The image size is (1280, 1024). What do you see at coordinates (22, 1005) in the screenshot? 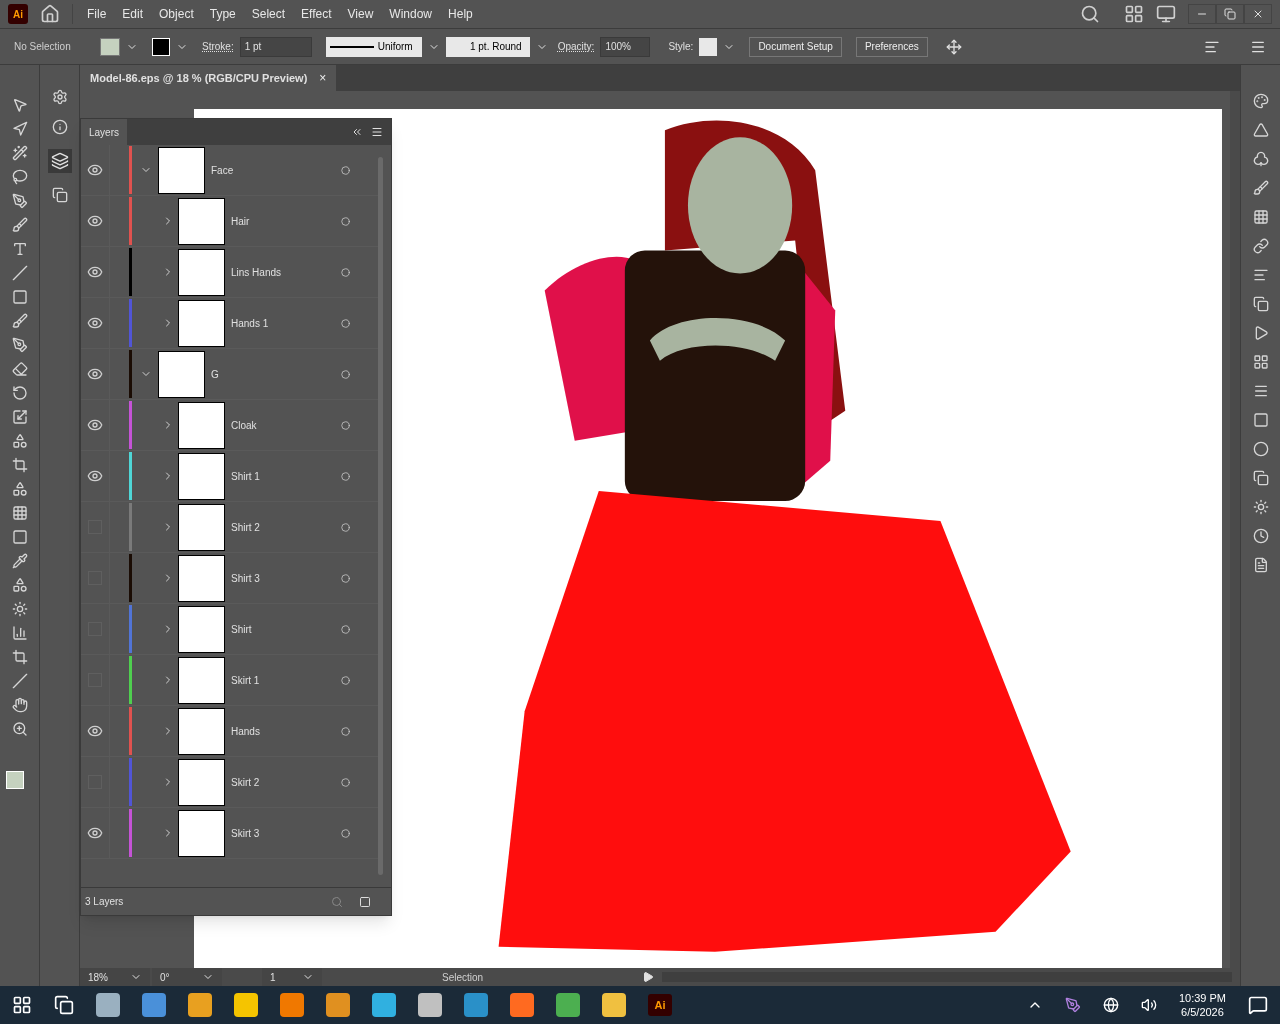
I see `windows-start-icon` at bounding box center [22, 1005].